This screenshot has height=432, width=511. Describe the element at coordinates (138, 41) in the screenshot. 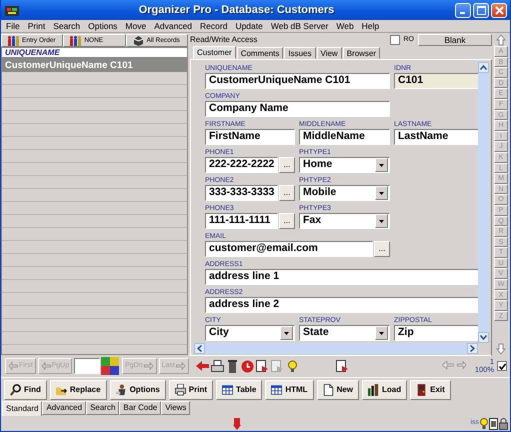

I see `cube-icon` at that location.